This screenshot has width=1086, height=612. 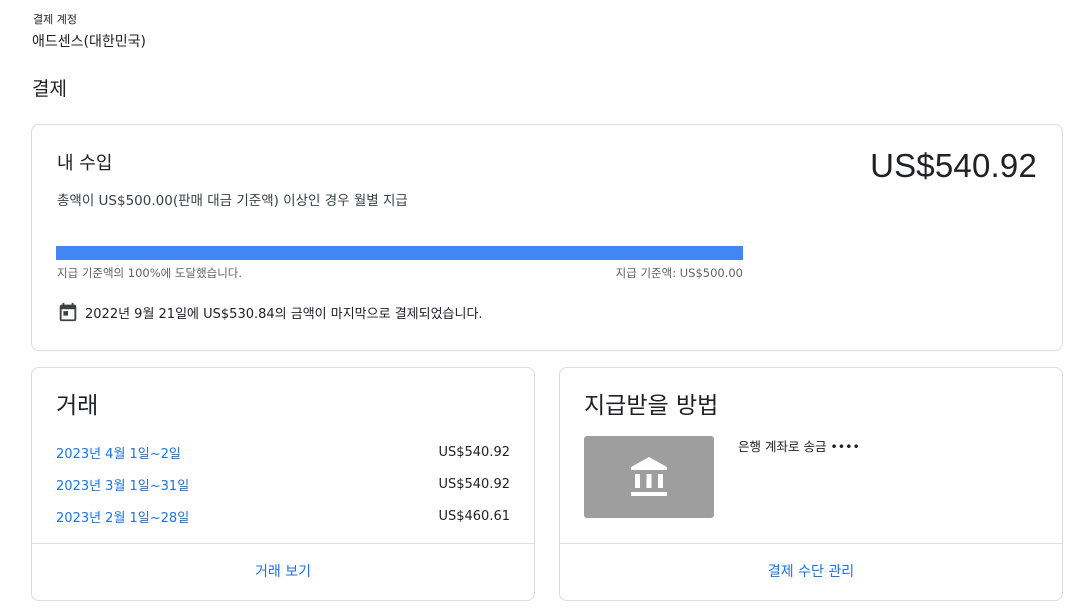 I want to click on bank-image, so click(x=649, y=477).